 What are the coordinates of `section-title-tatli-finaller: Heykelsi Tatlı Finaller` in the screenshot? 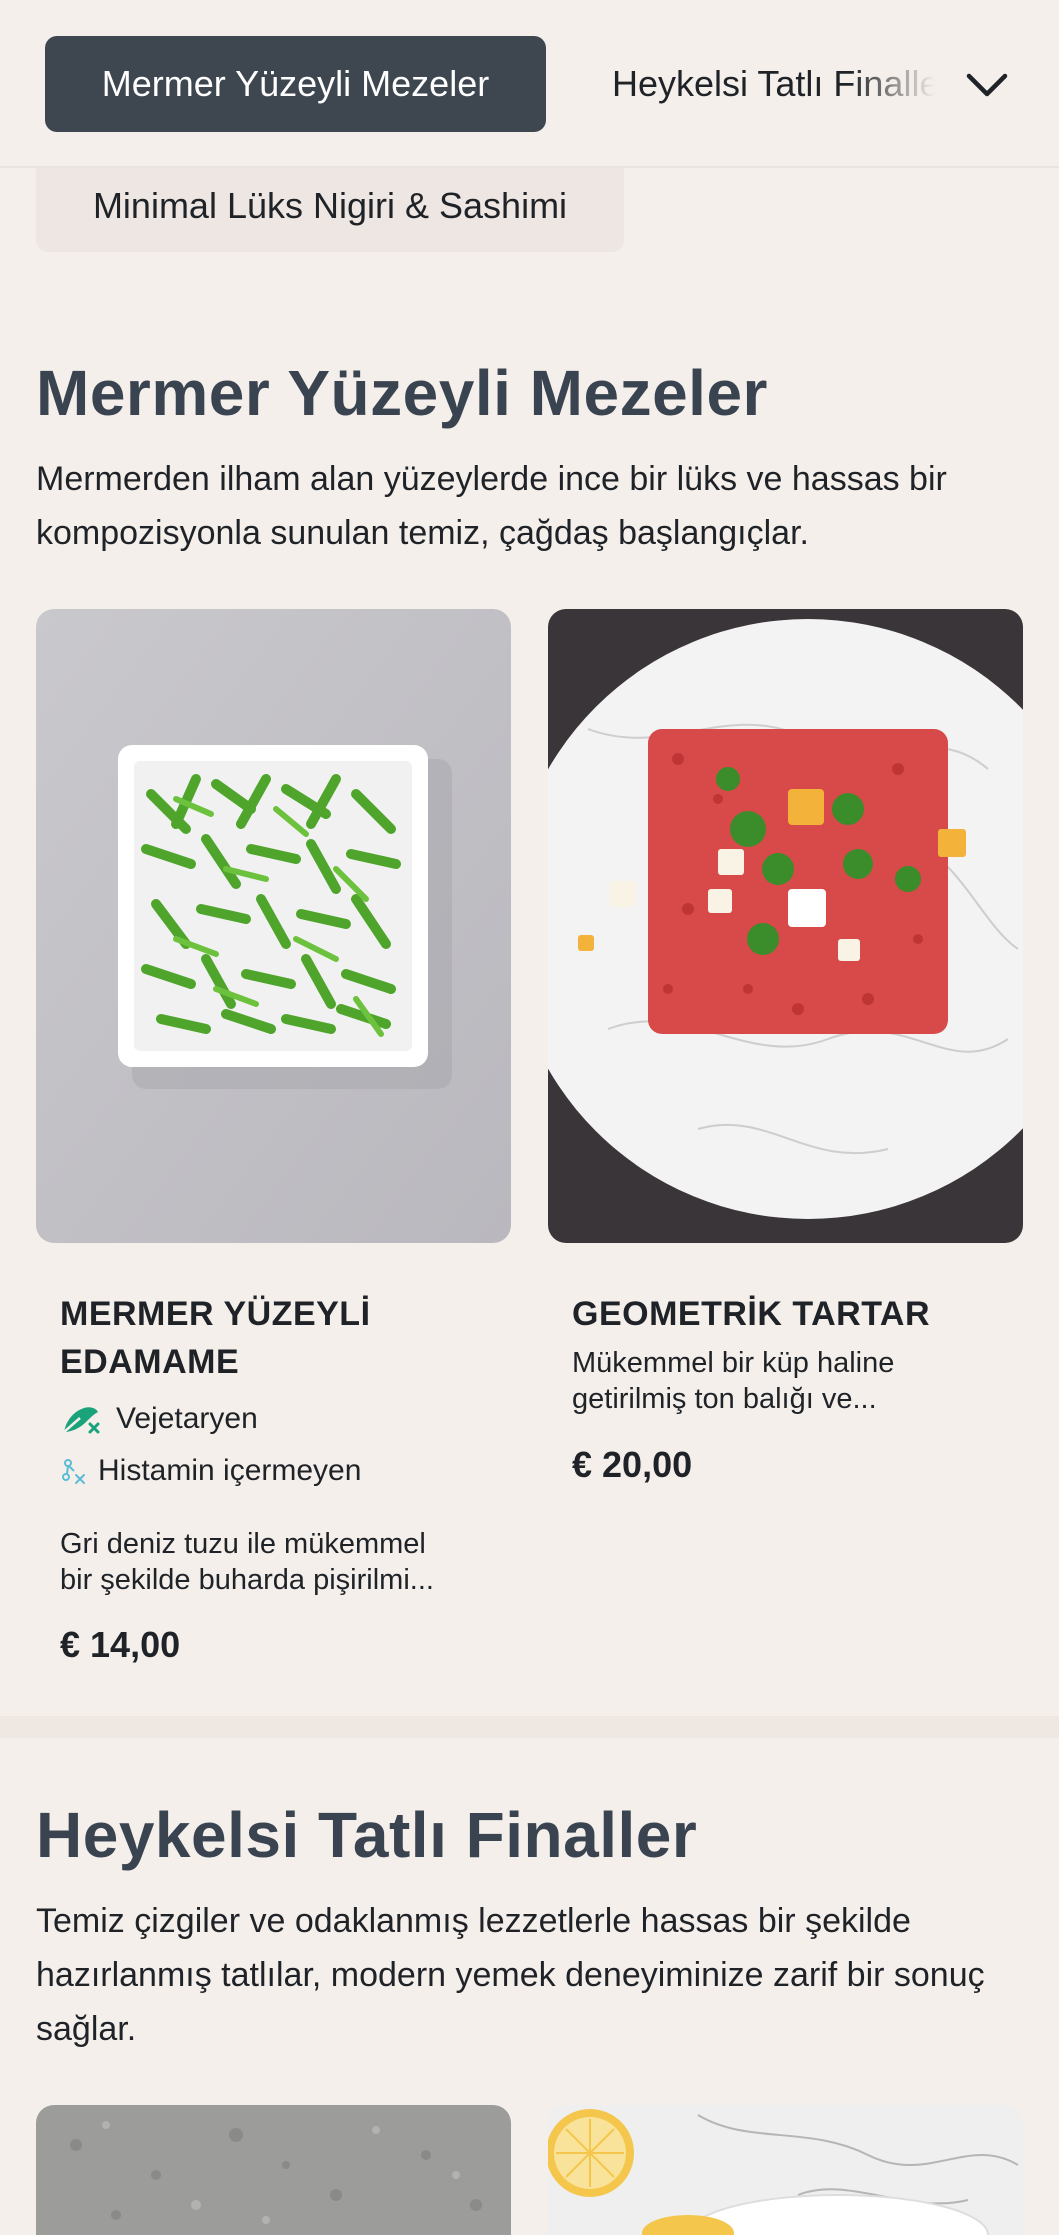 It's located at (367, 1835).